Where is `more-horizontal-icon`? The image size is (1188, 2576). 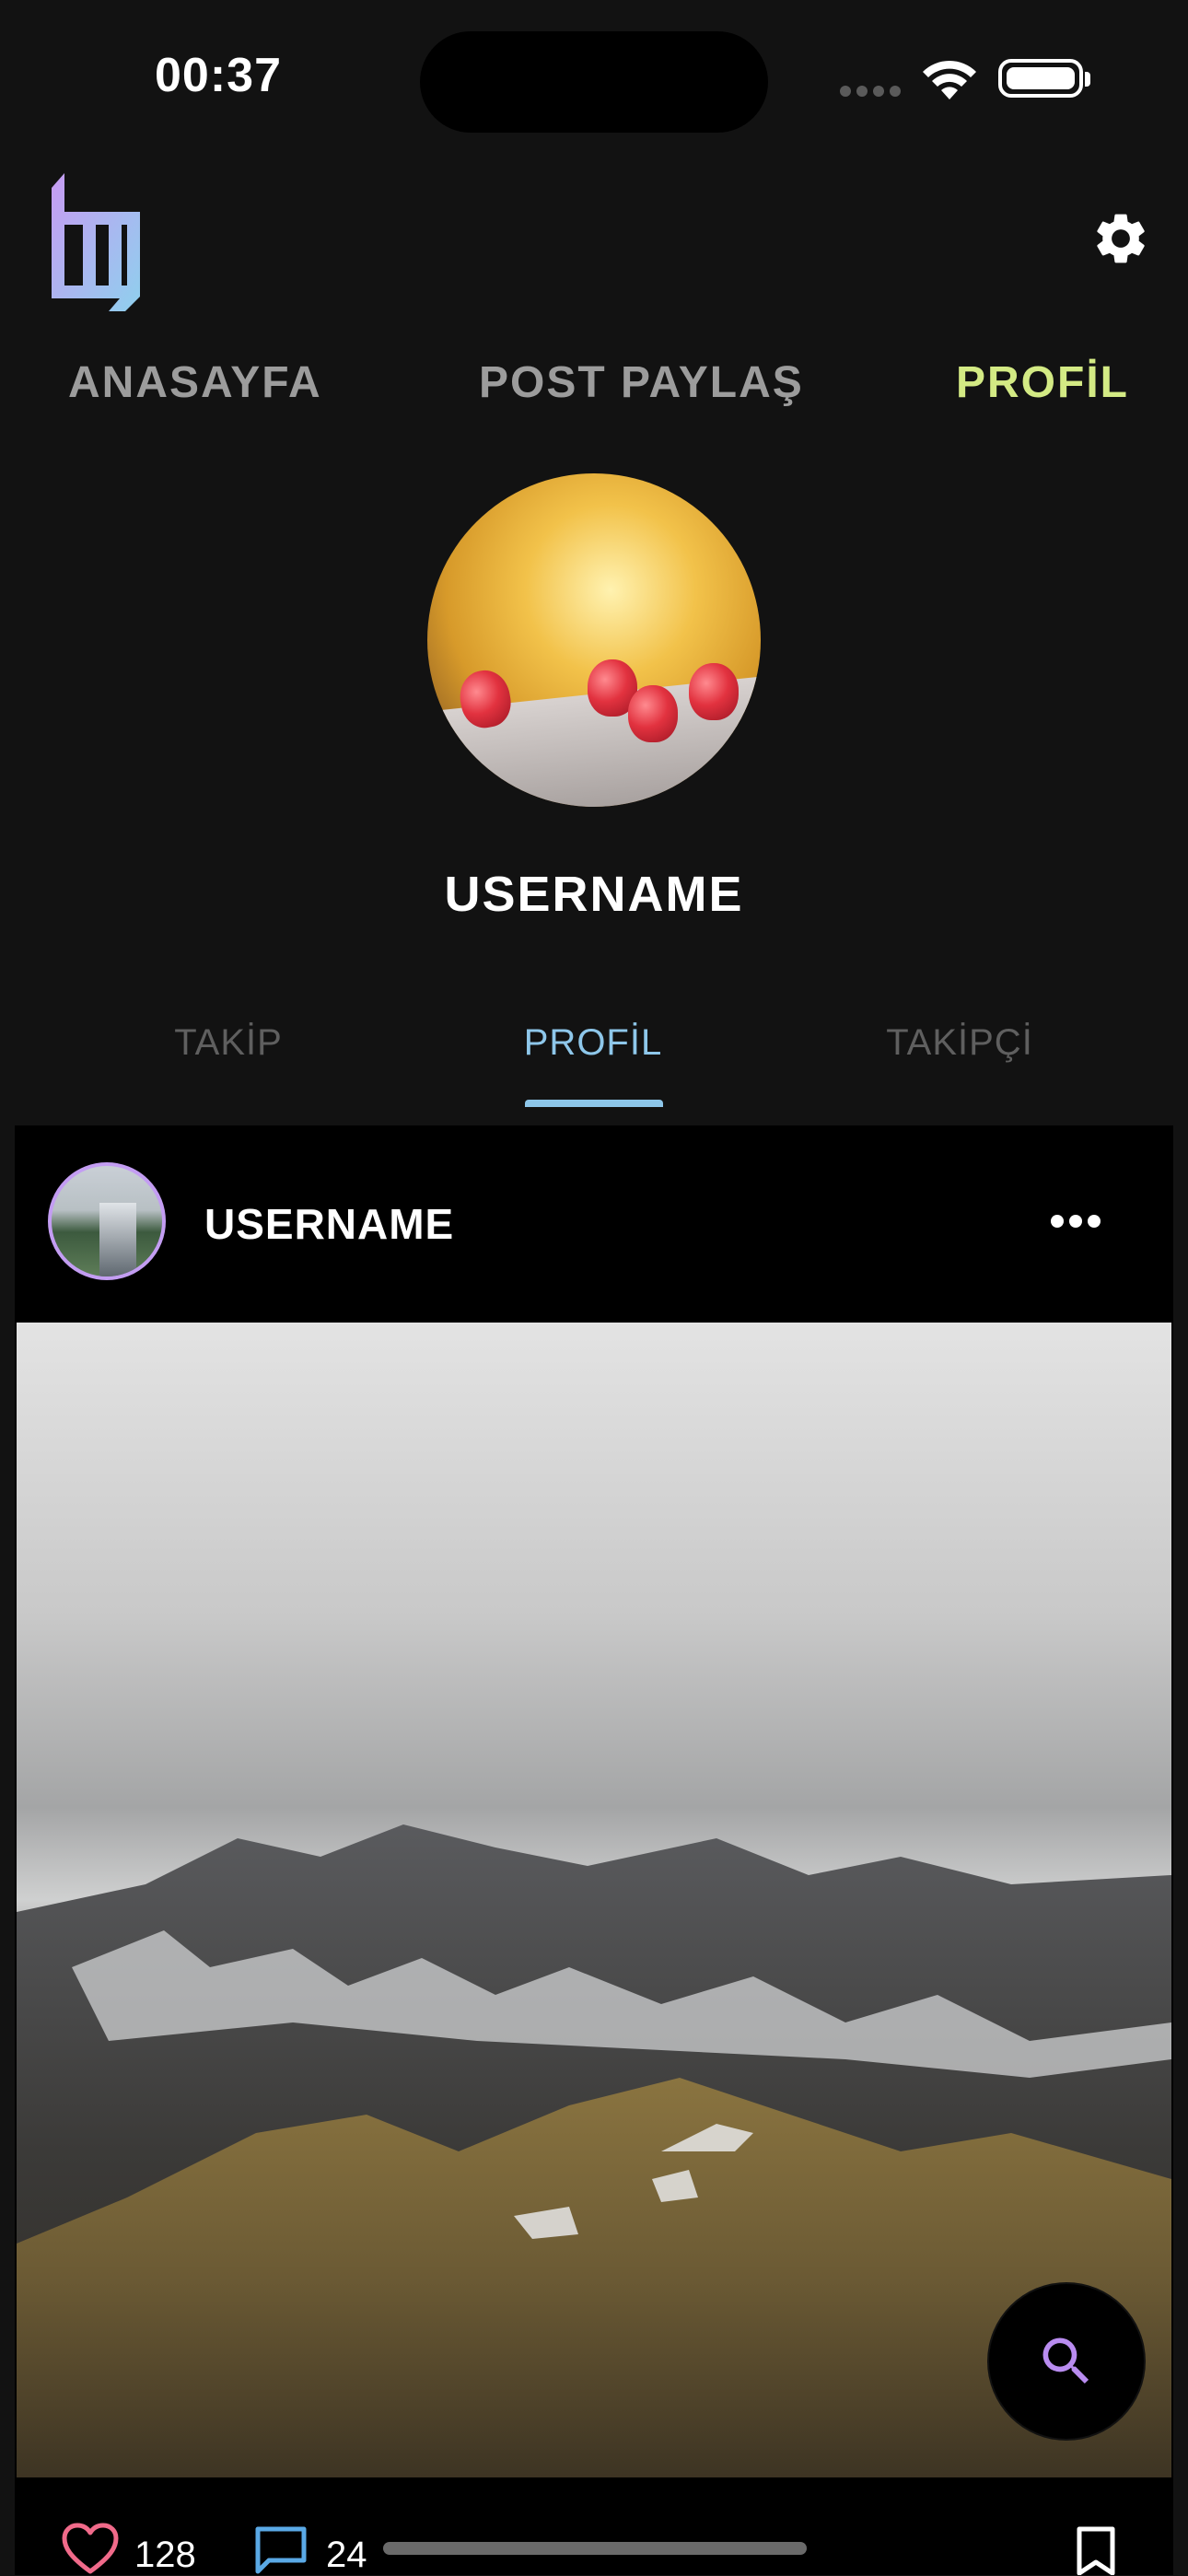 more-horizontal-icon is located at coordinates (1075, 1221).